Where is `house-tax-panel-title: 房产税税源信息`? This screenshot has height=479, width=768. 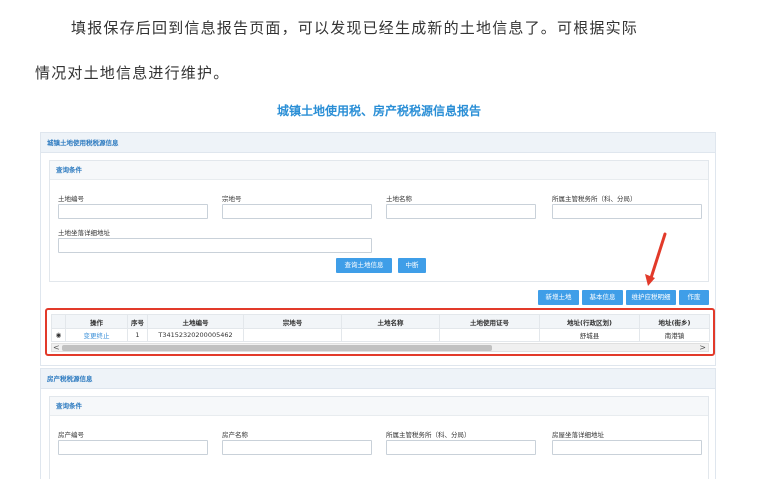
house-tax-panel-title: 房产税税源信息 is located at coordinates (378, 379).